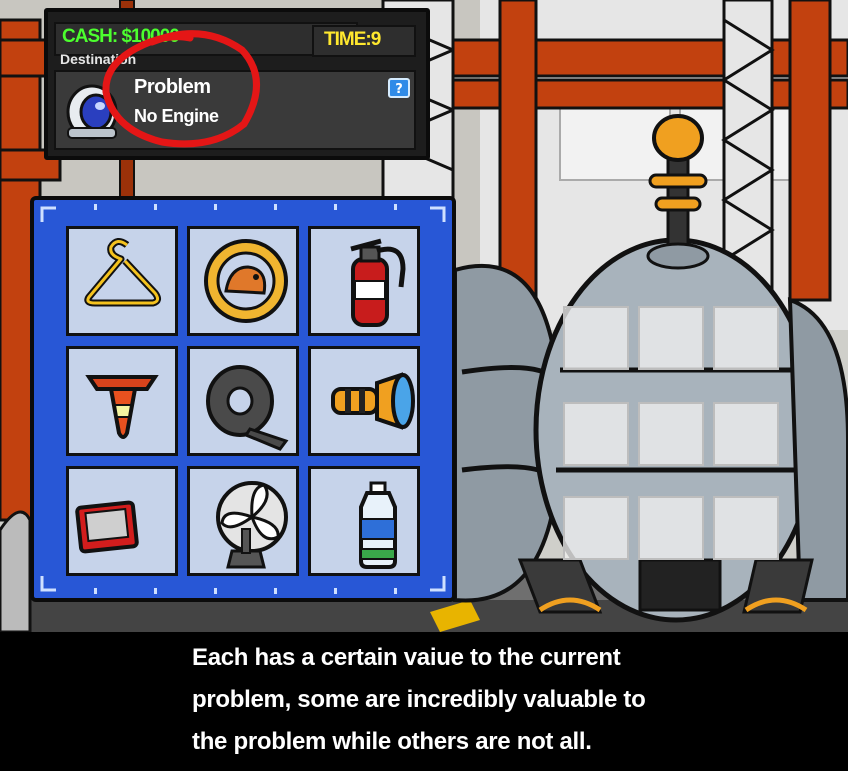 This screenshot has width=848, height=771. I want to click on inventory-slot-water-bottle, so click(364, 521).